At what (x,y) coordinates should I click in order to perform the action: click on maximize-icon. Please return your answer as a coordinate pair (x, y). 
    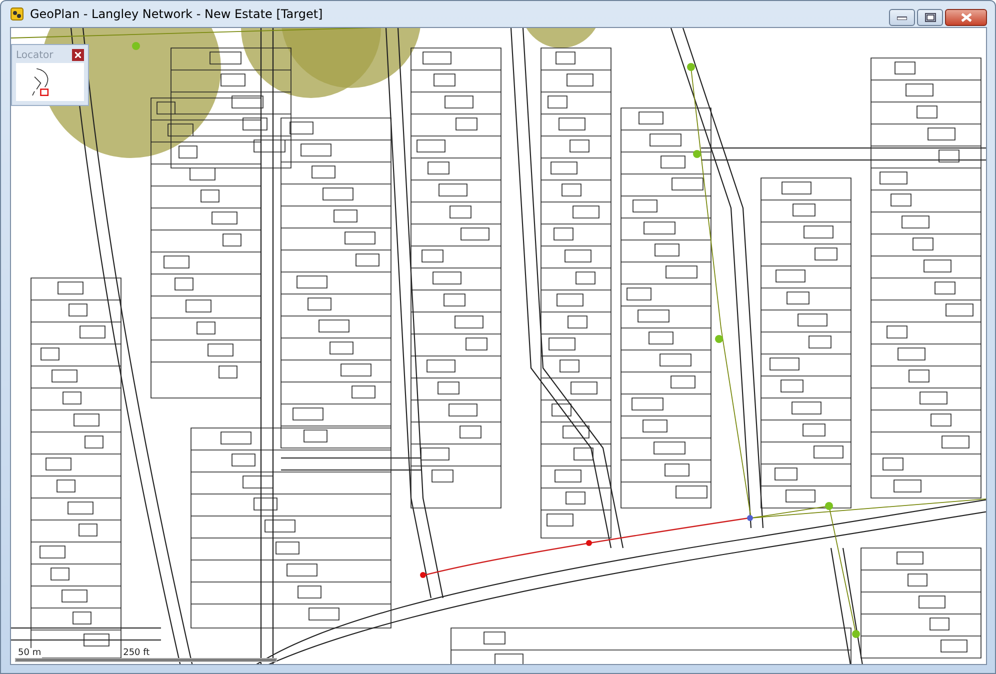
    Looking at the image, I should click on (930, 17).